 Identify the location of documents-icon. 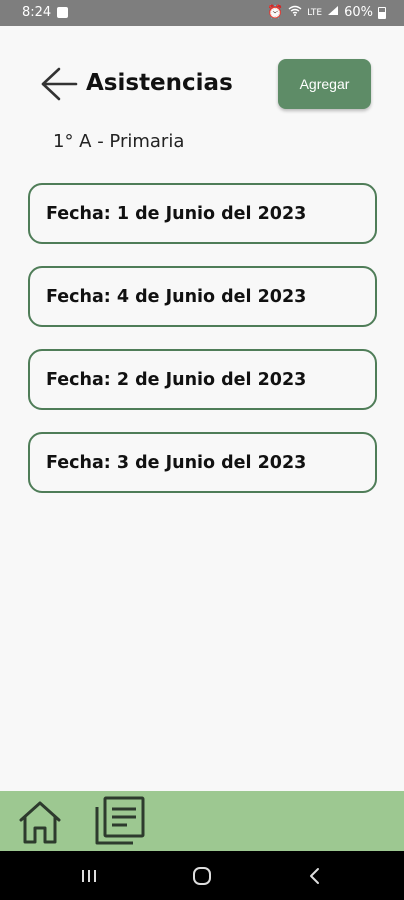
(120, 820).